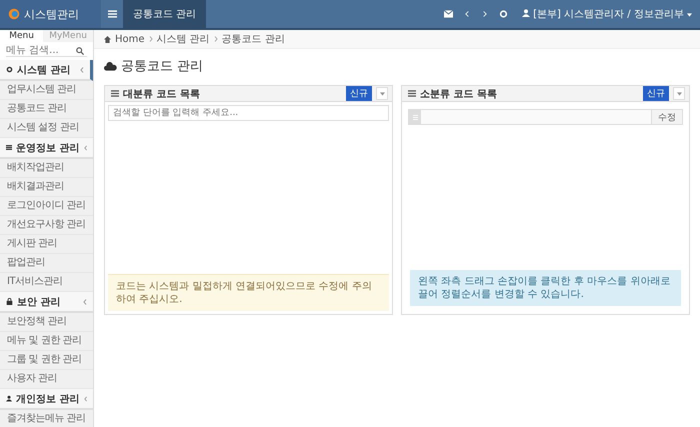  I want to click on menu-item: 로그인아이디 관리, so click(46, 206).